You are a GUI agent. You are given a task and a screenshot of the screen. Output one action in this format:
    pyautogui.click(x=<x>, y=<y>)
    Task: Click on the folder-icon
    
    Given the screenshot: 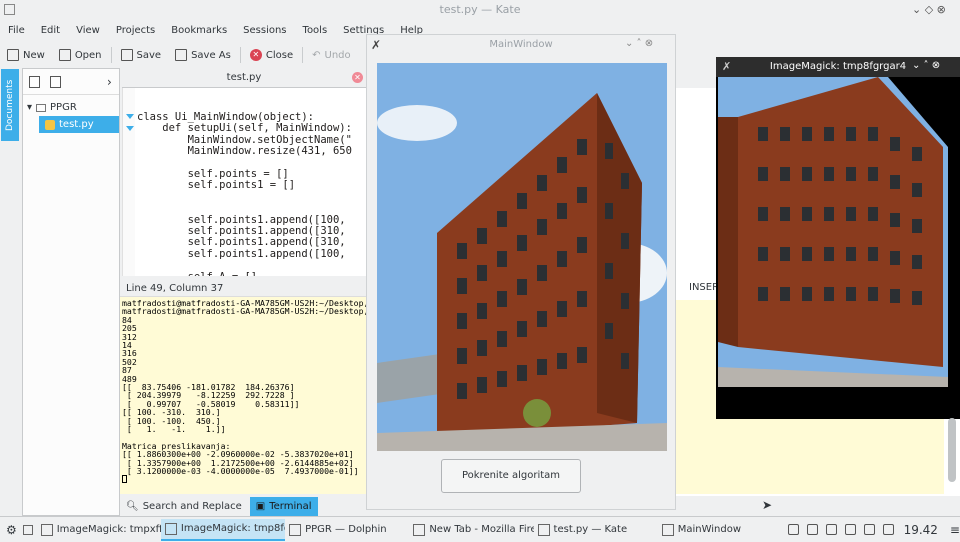 What is the action you would take?
    pyautogui.click(x=41, y=107)
    